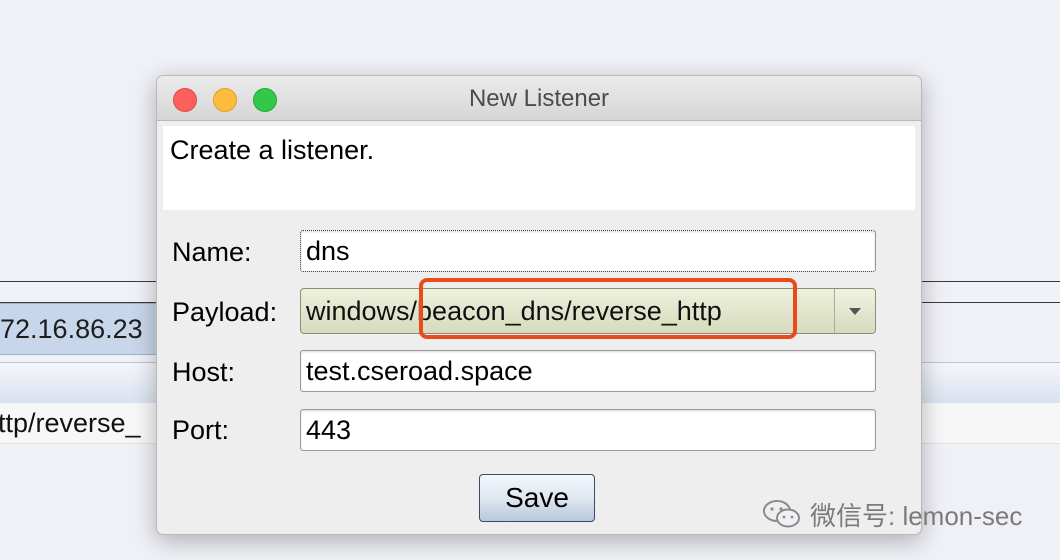  Describe the element at coordinates (588, 371) in the screenshot. I see `host-input: test.cseroad.space` at that location.